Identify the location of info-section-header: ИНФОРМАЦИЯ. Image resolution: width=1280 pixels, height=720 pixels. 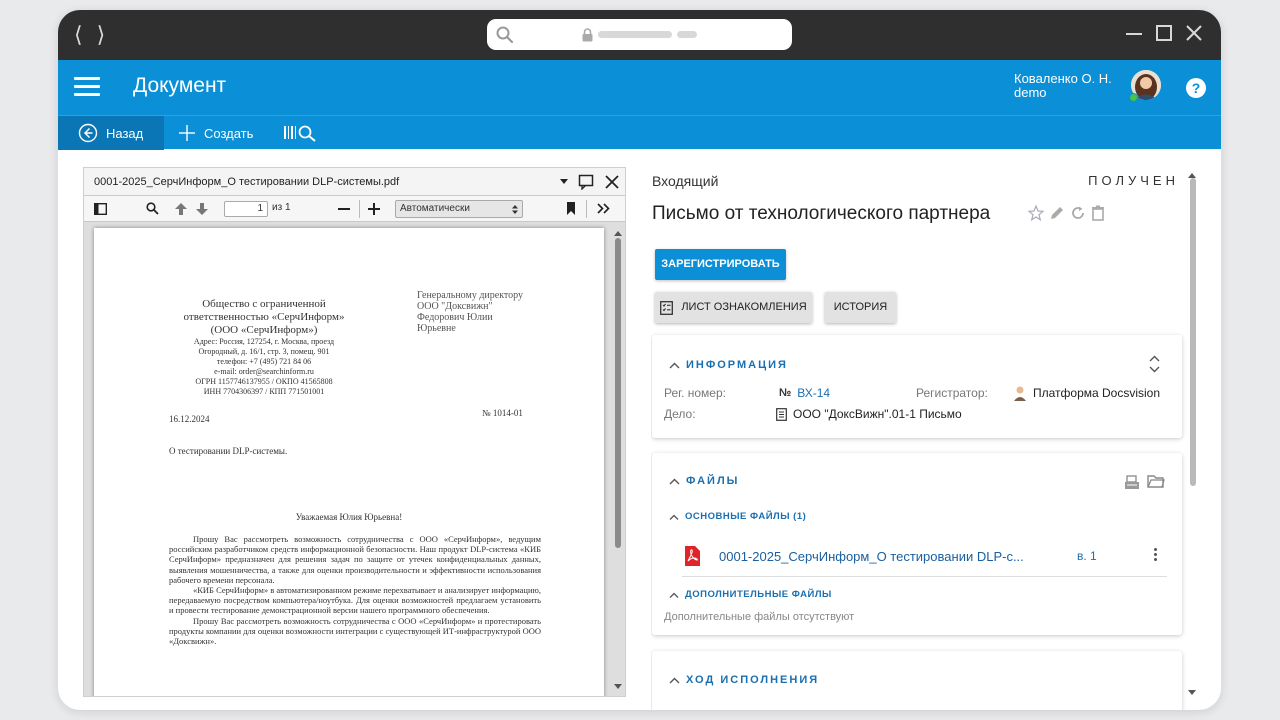
(728, 365).